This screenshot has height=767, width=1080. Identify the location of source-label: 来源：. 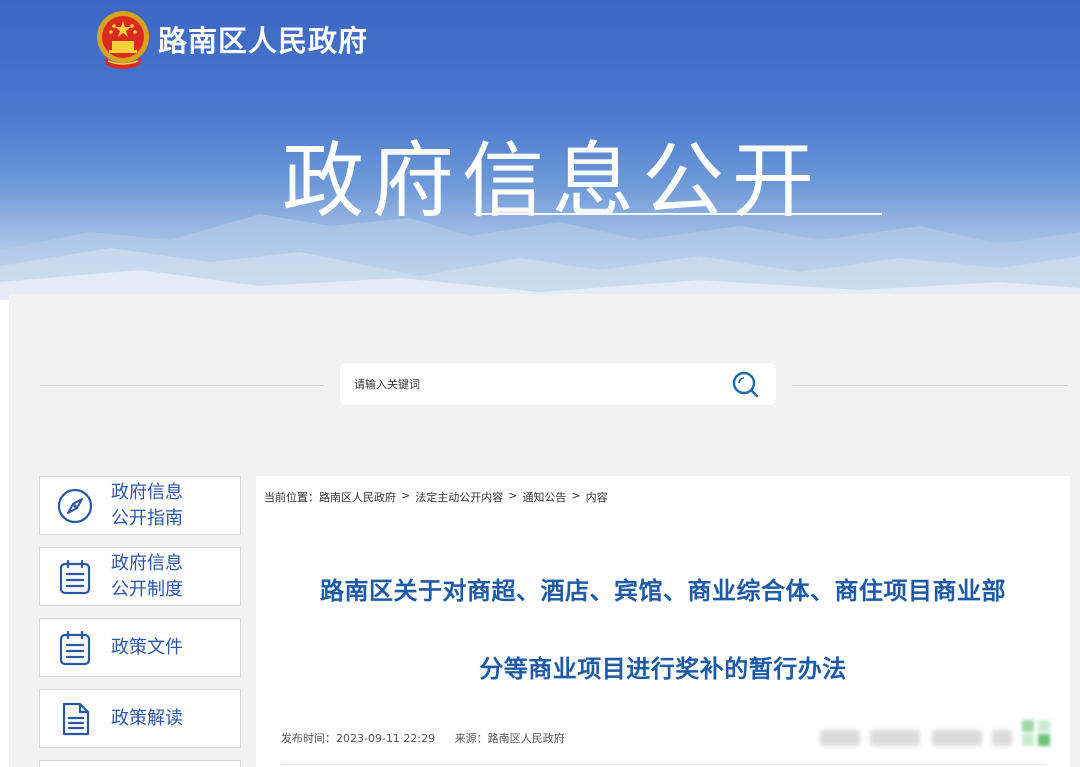
(471, 738).